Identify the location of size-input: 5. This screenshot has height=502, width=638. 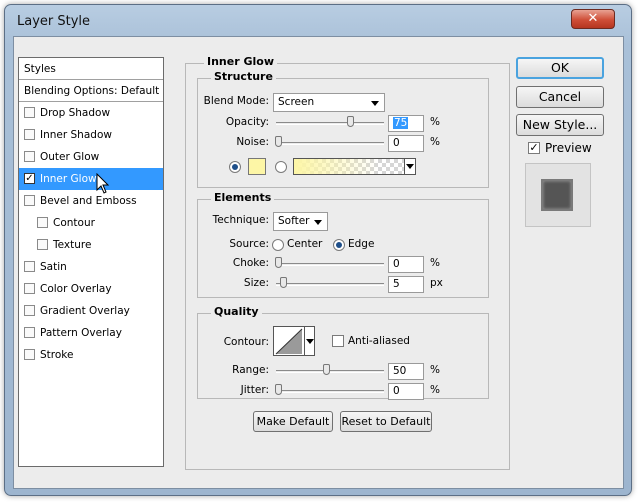
(406, 284).